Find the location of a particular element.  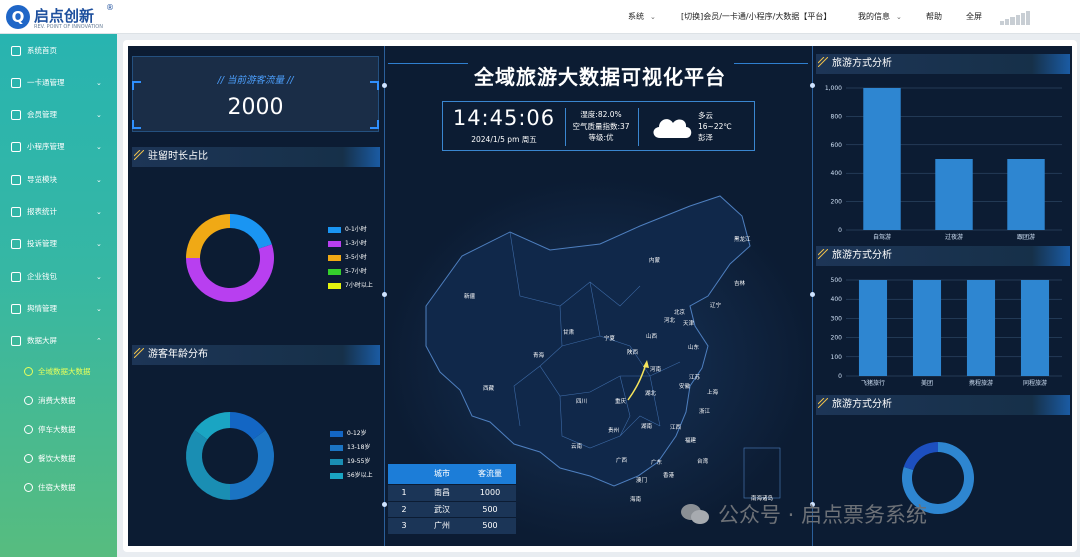

sidebar-item-datascreen: 数据大屏 ⌃ is located at coordinates (58, 341).